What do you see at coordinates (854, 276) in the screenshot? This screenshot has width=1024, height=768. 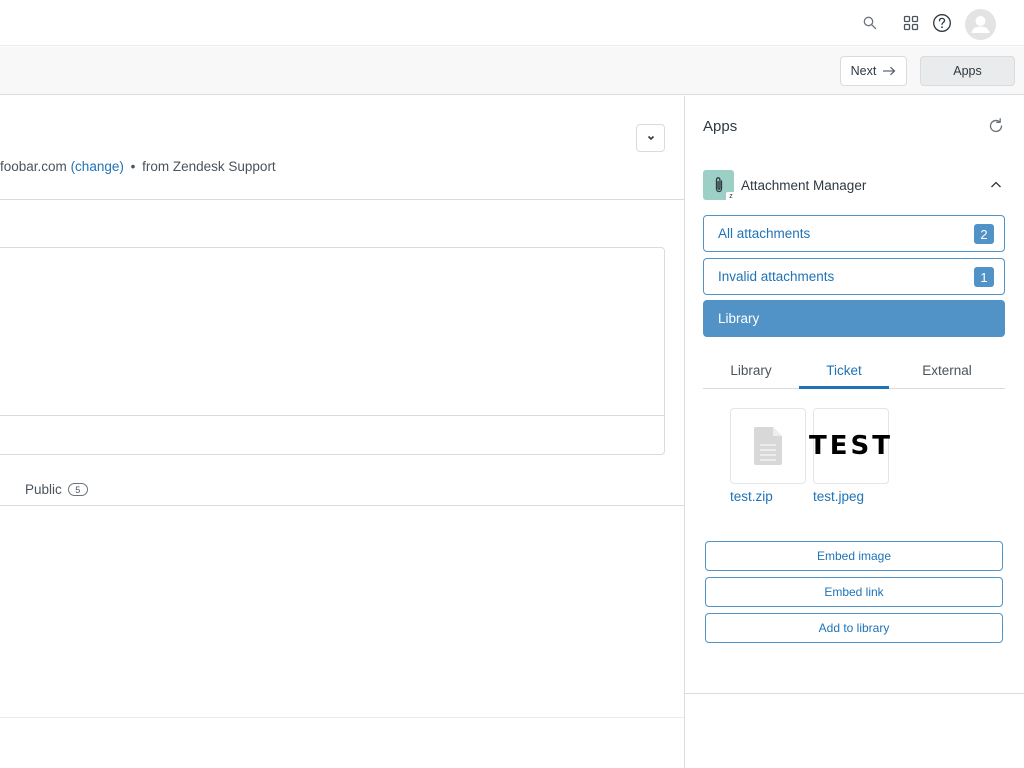 I see `nav-invalid-attachments: Invalid attachments 1` at bounding box center [854, 276].